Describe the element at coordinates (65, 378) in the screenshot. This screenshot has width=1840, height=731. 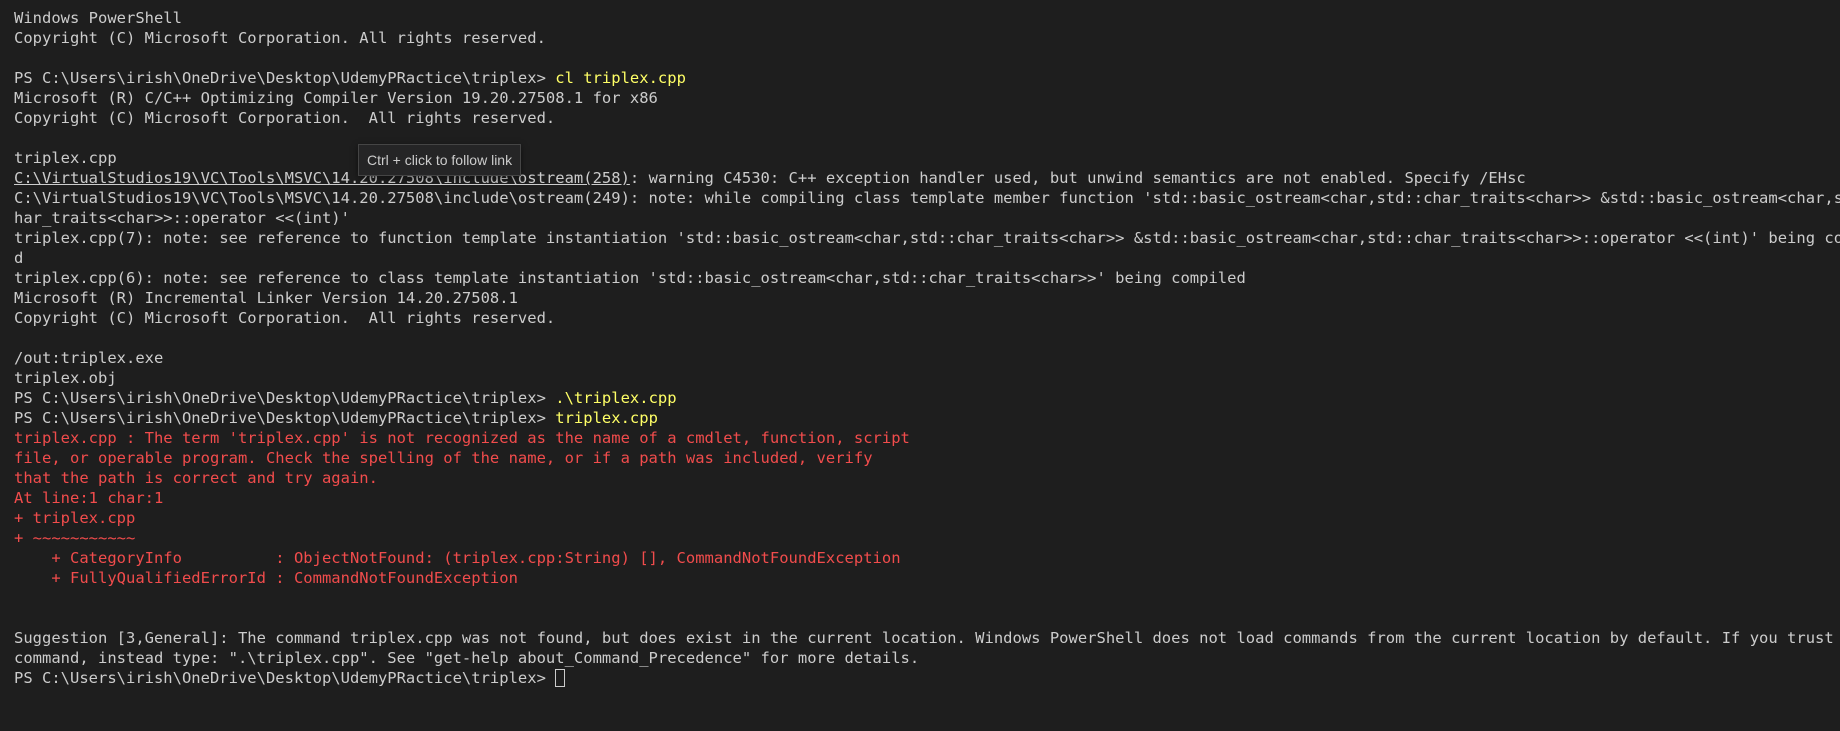
I see `obj-line: triplex.obj` at that location.